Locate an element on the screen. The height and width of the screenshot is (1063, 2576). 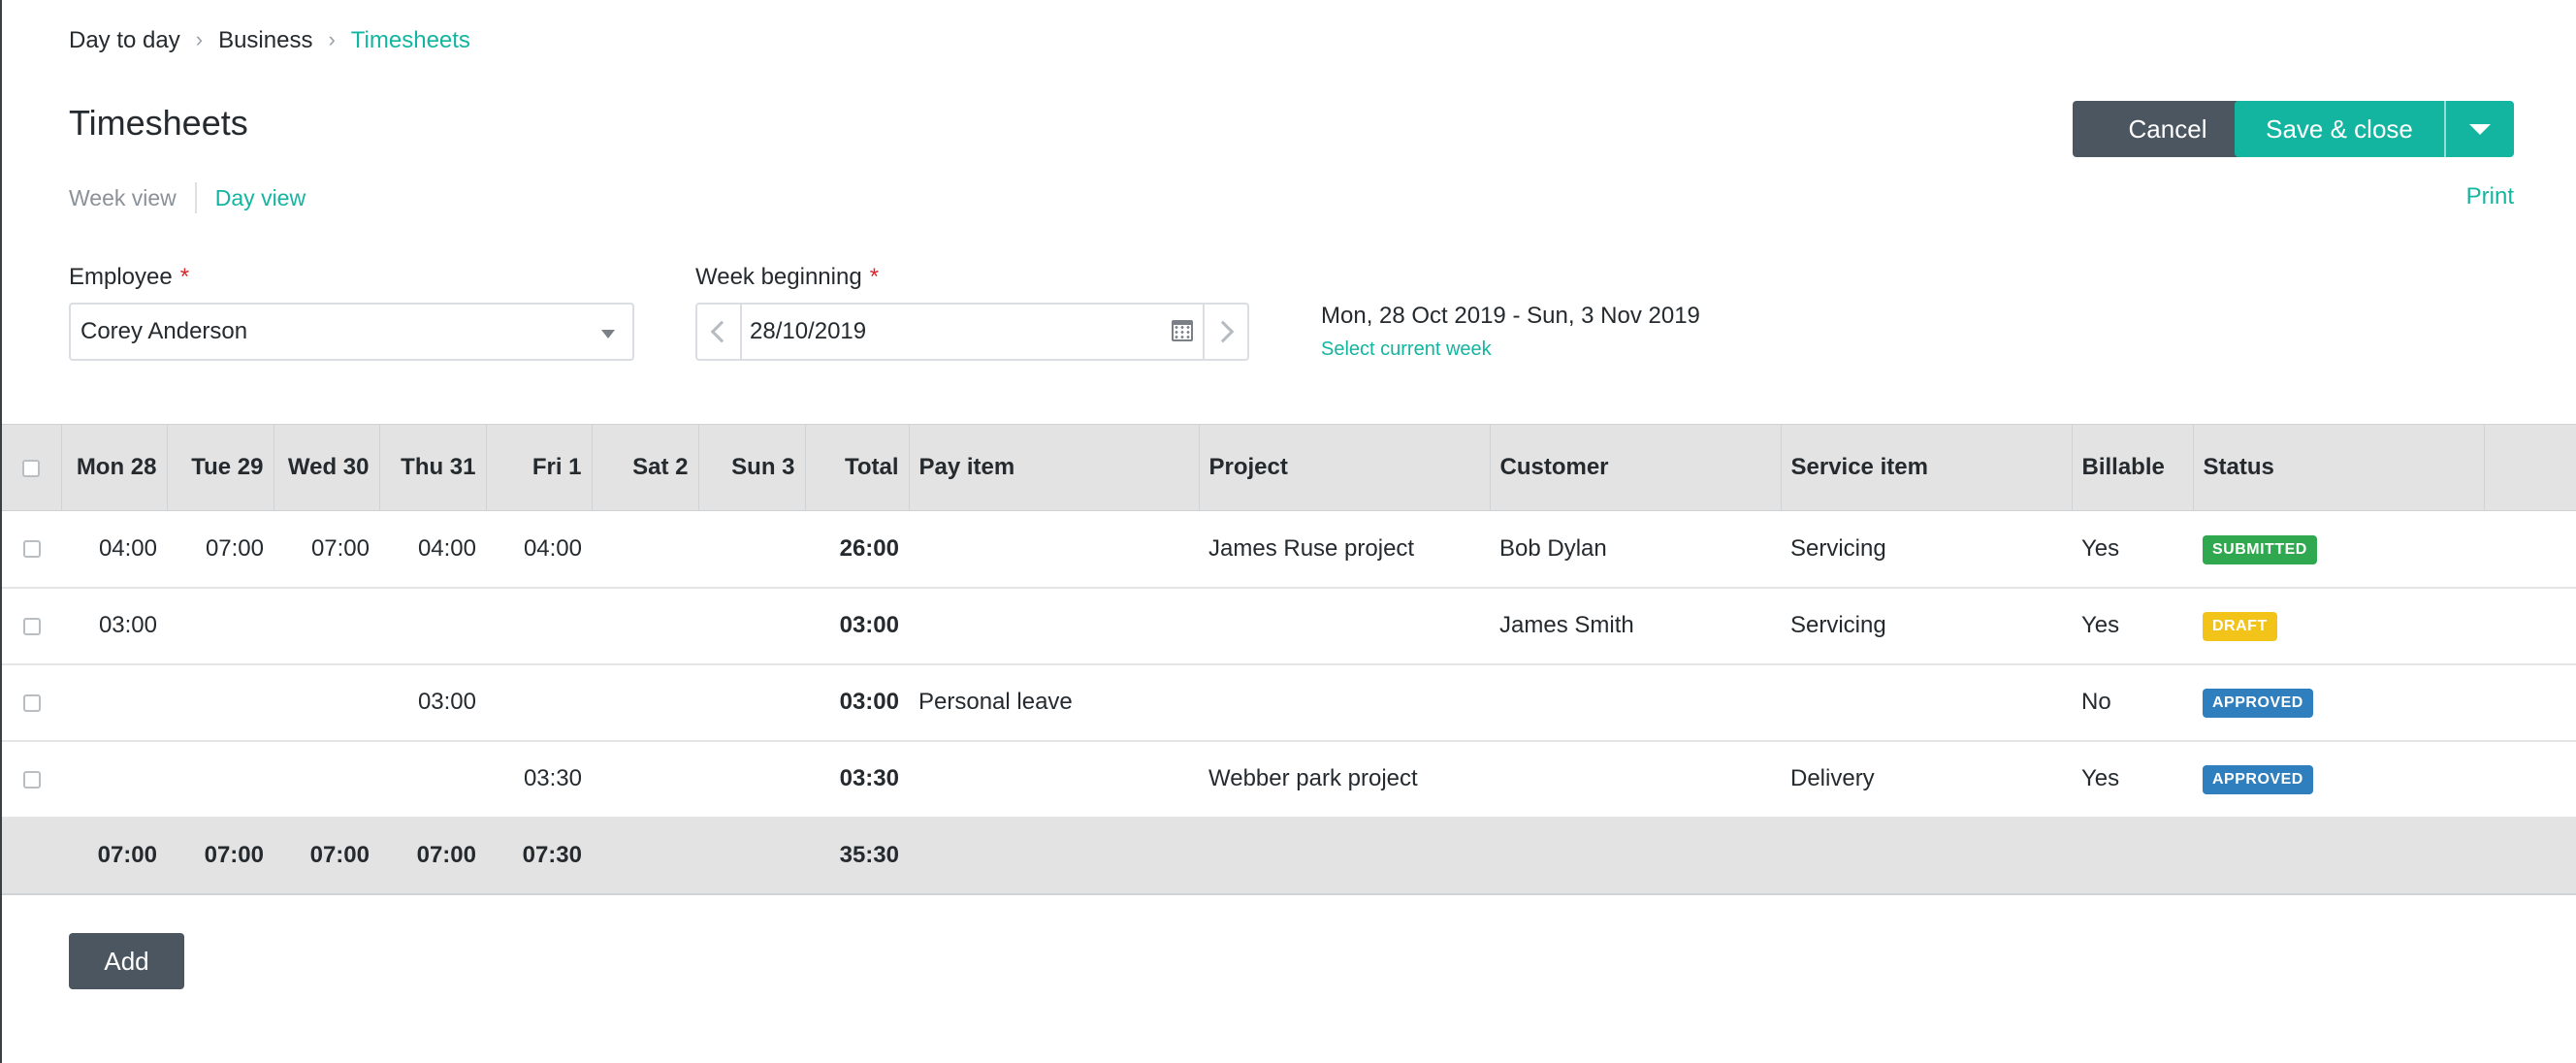
cell-mon: 03:00 is located at coordinates (114, 626).